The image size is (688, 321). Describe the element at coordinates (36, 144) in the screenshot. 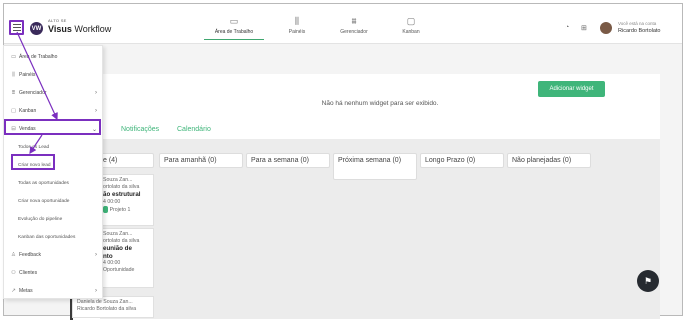

I see `arrow-to-criar-novo-lead` at that location.